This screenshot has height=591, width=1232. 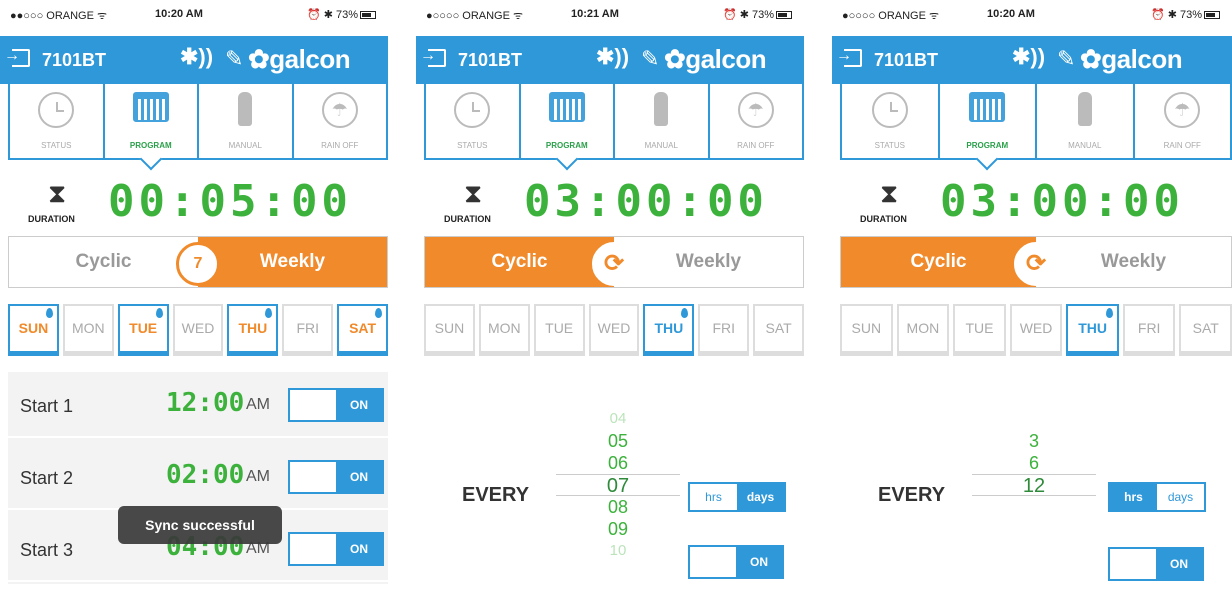 What do you see at coordinates (299, 59) in the screenshot?
I see `brand-logo: ✿galcon` at bounding box center [299, 59].